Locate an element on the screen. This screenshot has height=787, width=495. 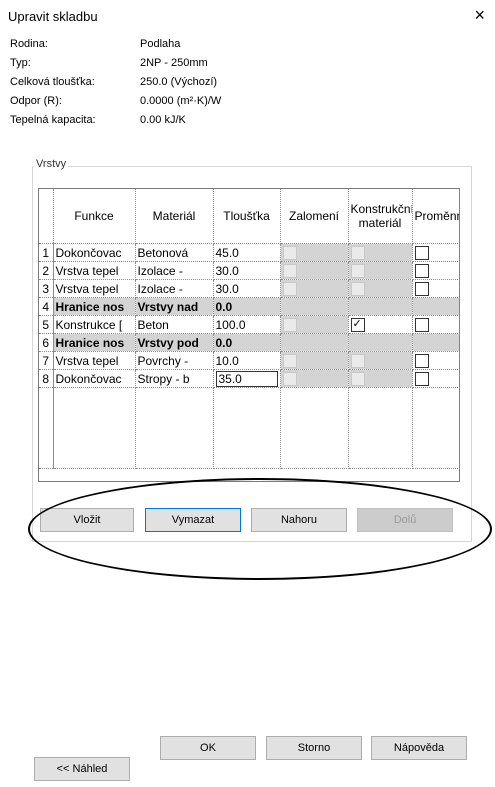
info-label-resistance: Odpor (R): is located at coordinates (36, 101).